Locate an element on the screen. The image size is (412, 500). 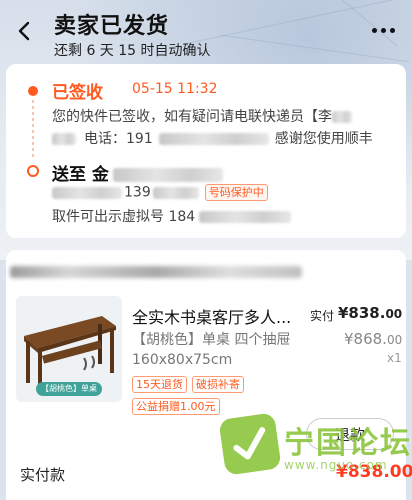
delivery-status: 已签收 is located at coordinates (77, 93).